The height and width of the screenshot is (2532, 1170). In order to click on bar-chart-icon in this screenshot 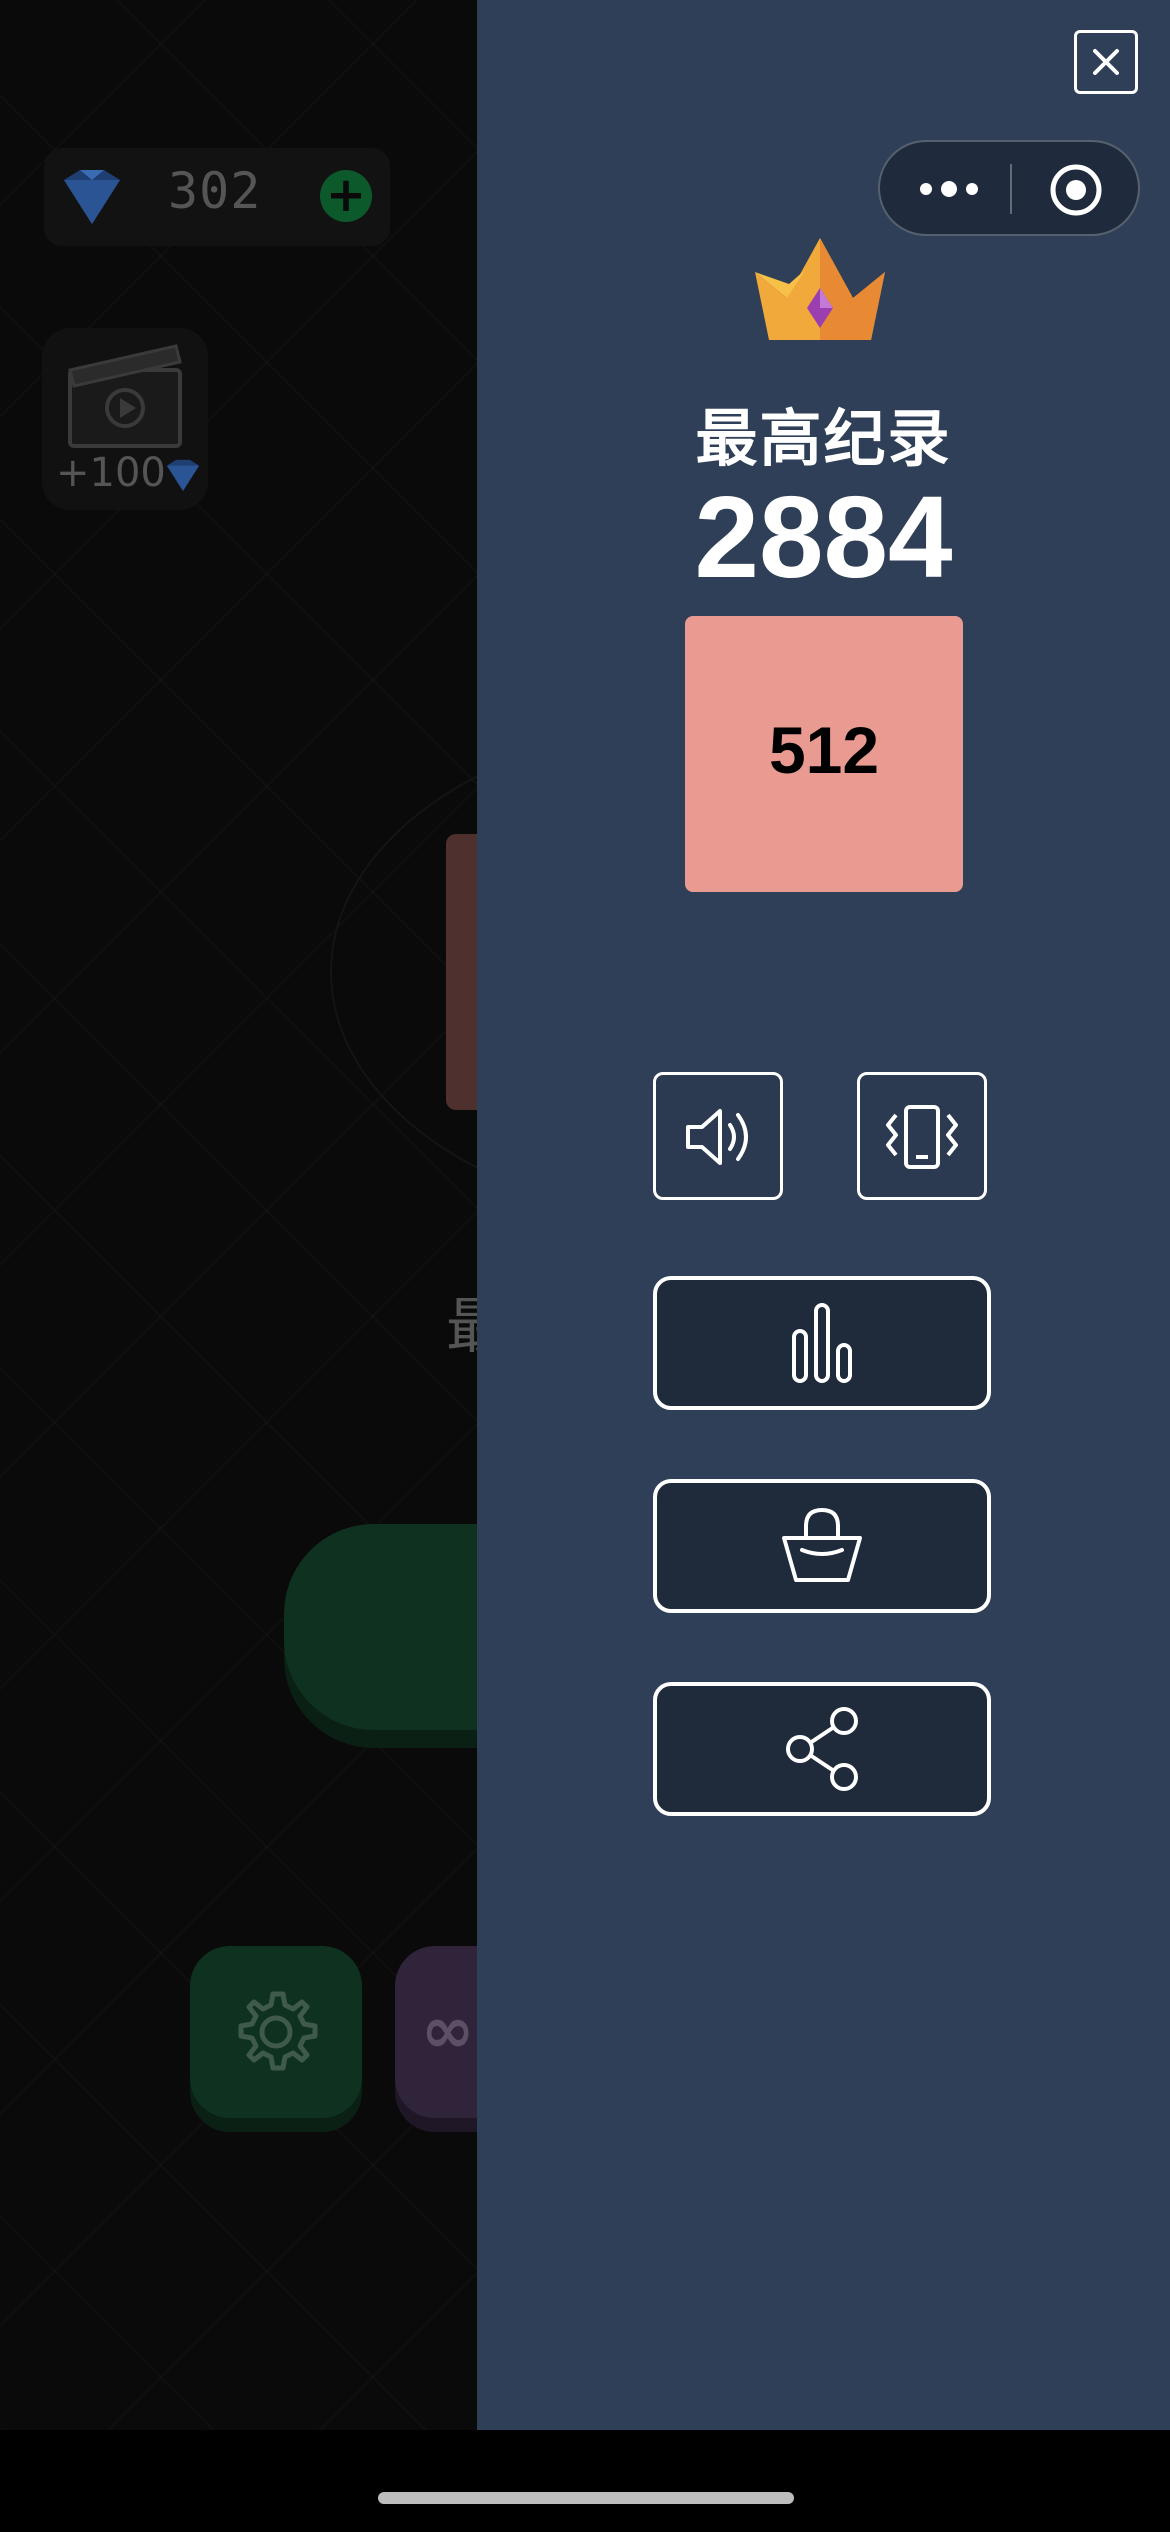, I will do `click(822, 1343)`.